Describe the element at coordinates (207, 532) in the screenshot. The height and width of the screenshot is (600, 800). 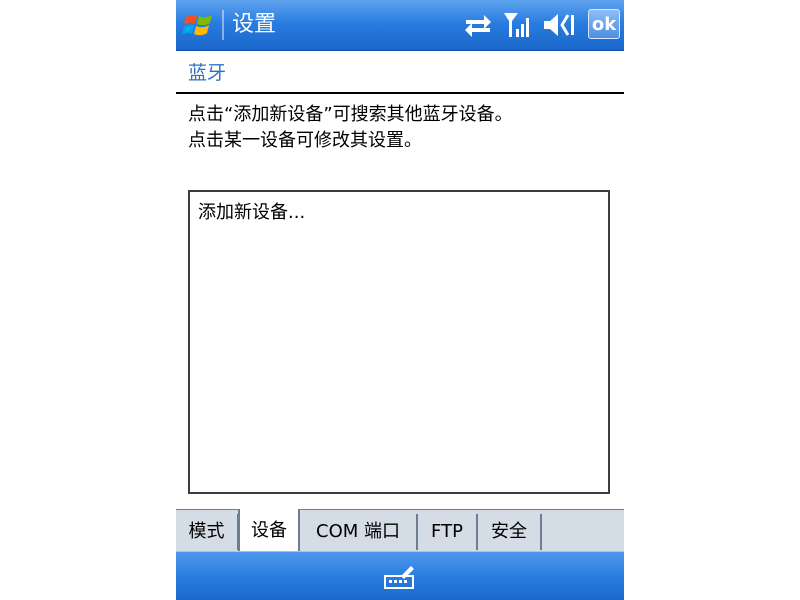
I see `tab-mode: 模式` at that location.